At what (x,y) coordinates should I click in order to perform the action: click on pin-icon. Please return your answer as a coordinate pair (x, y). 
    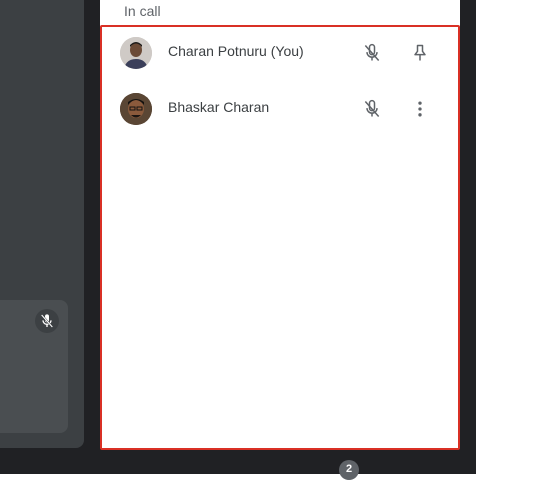
    Looking at the image, I should click on (420, 52).